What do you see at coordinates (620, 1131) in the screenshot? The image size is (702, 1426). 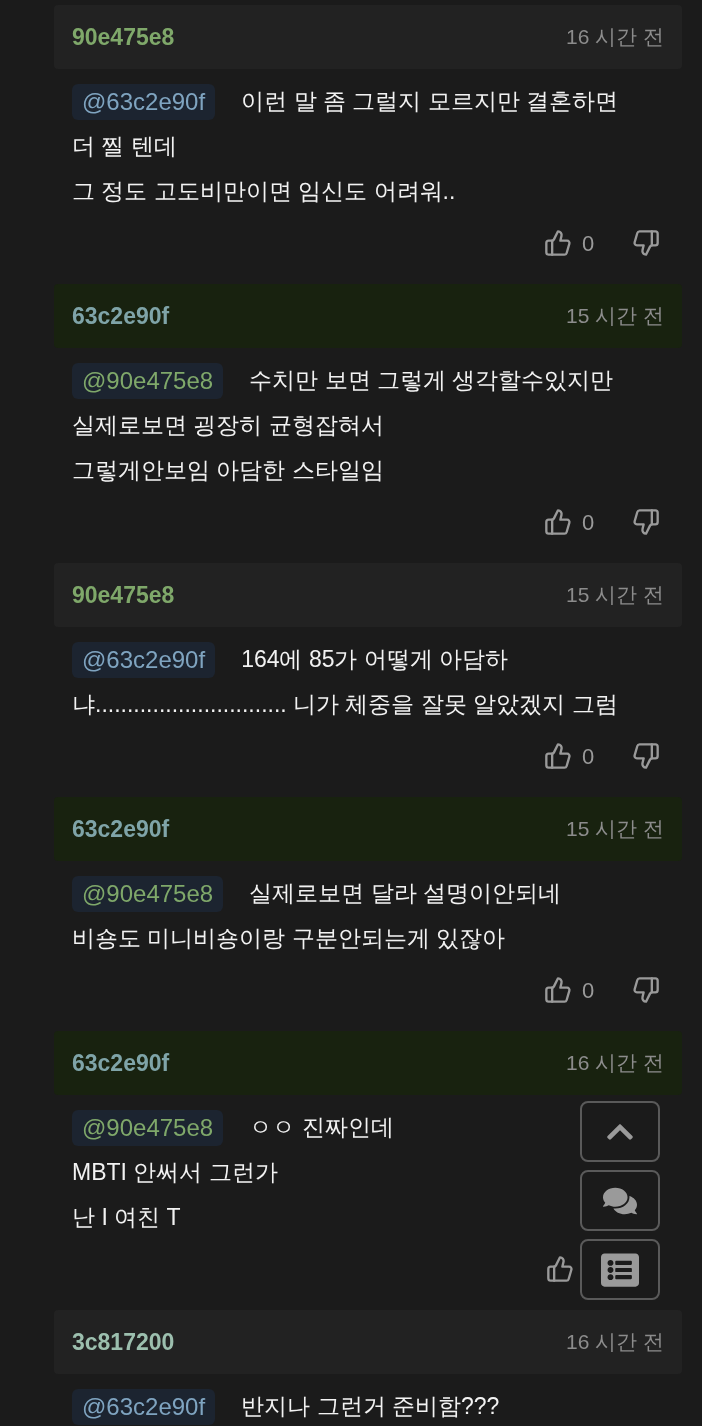 I see `scroll-top-button` at bounding box center [620, 1131].